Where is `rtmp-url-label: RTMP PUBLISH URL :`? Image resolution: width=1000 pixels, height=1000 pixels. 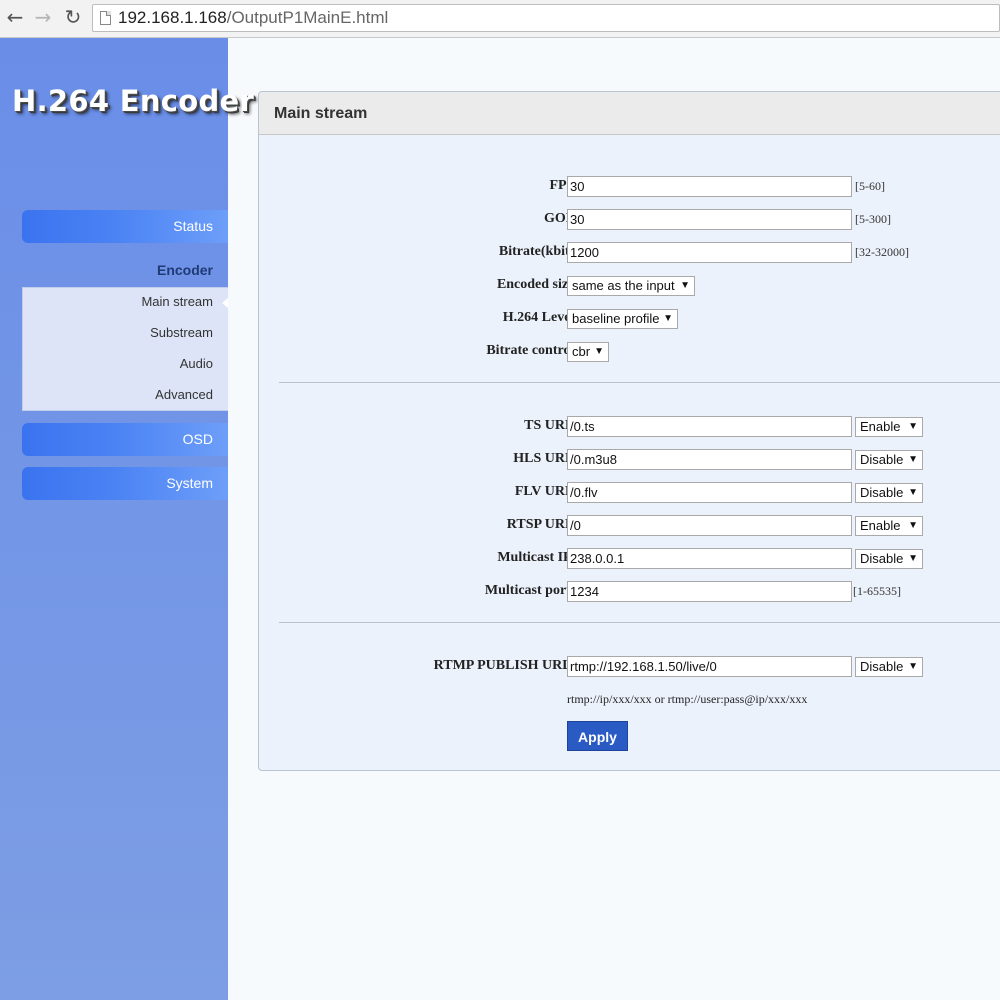
rtmp-url-label: RTMP PUBLISH URL : is located at coordinates (506, 665).